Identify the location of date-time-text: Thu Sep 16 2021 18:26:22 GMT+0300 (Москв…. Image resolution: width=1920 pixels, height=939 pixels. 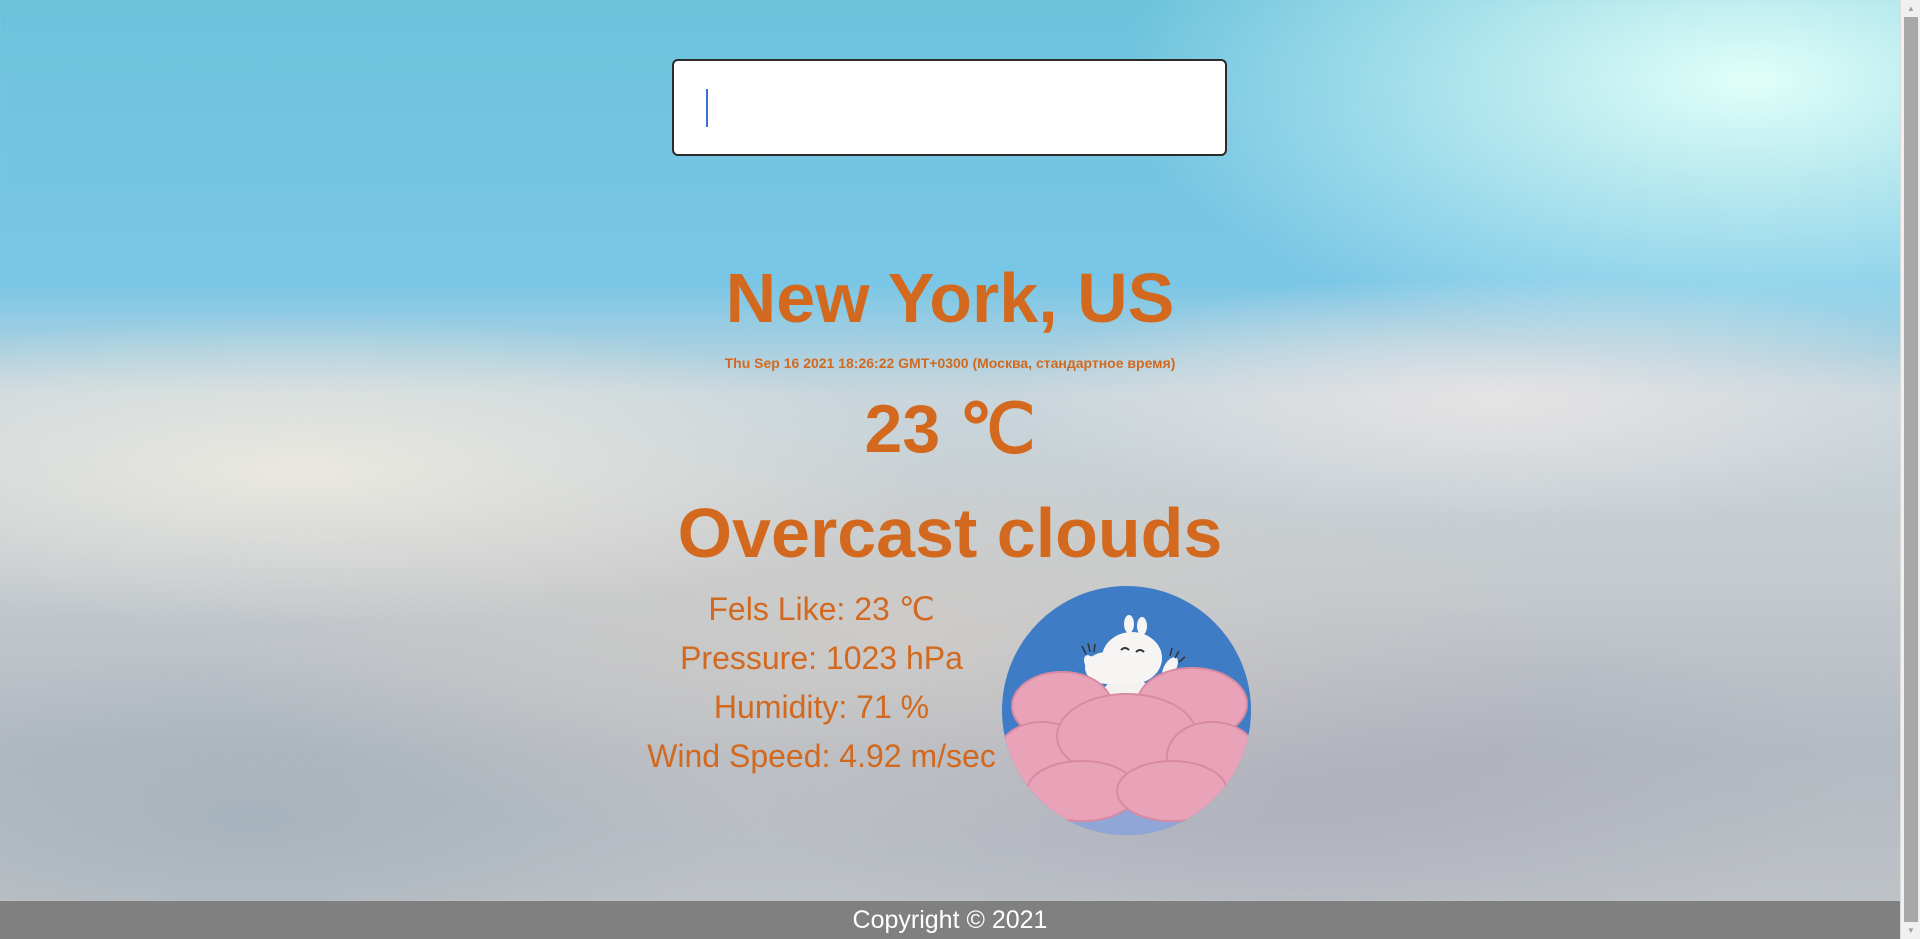
(950, 363).